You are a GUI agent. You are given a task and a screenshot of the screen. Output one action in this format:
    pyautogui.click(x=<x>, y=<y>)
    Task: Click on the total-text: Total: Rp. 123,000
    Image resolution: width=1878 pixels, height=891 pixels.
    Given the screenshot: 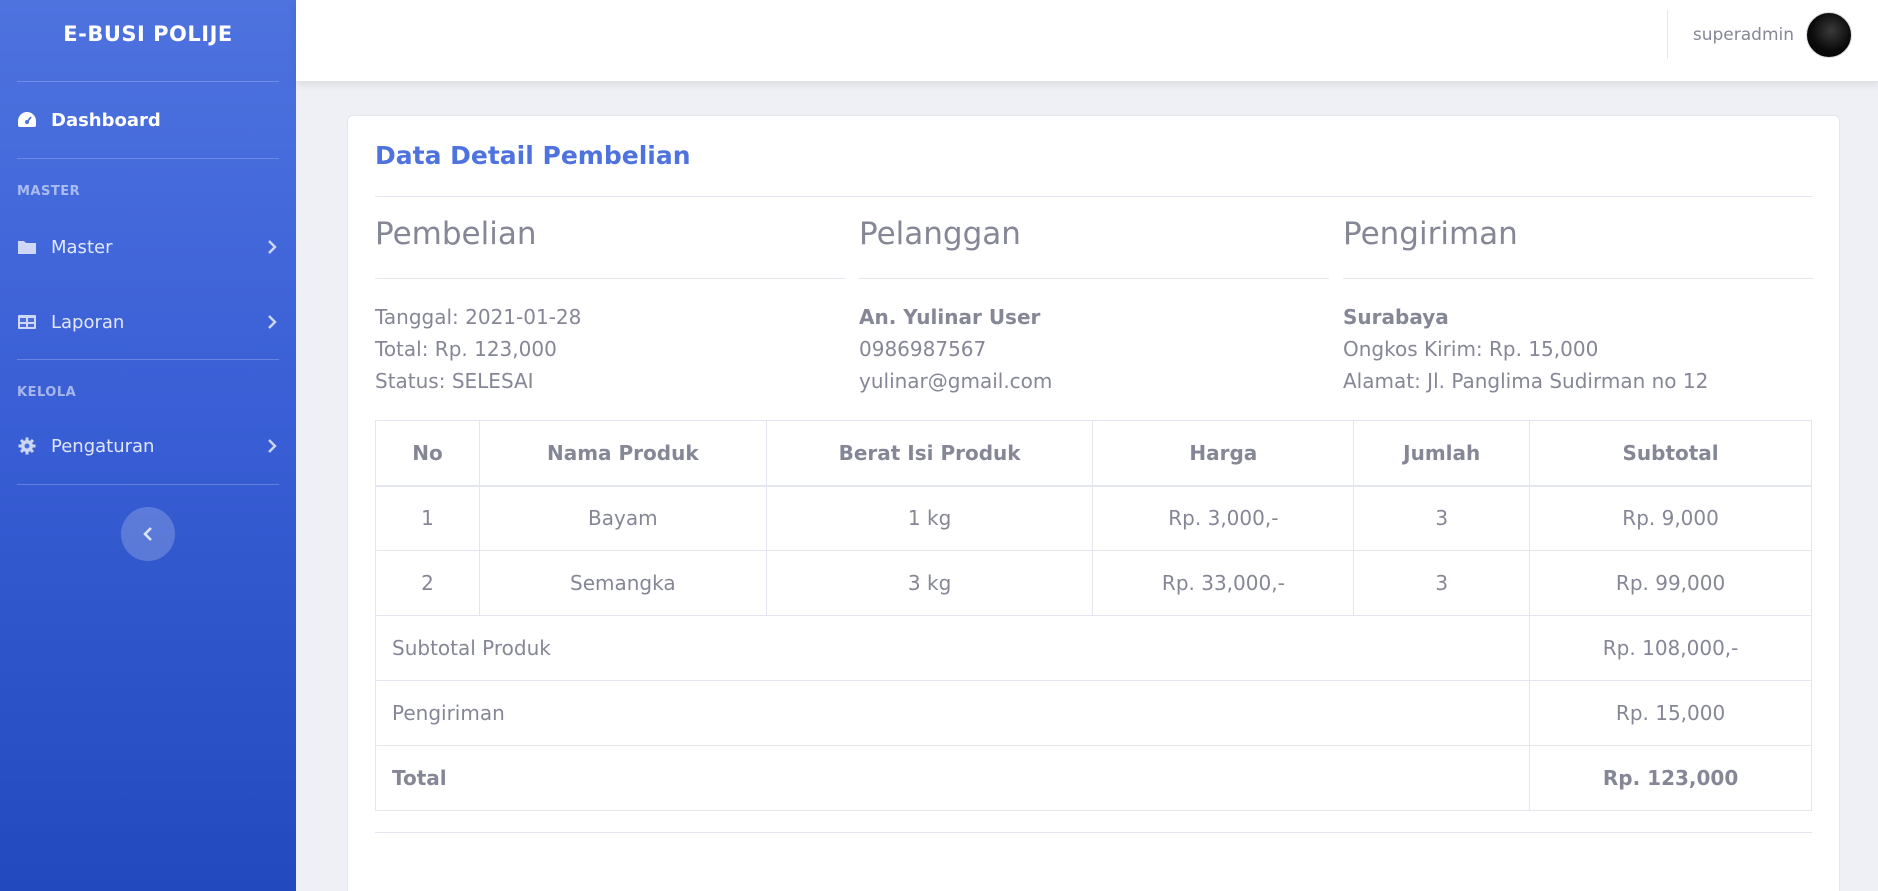 What is the action you would take?
    pyautogui.click(x=466, y=349)
    